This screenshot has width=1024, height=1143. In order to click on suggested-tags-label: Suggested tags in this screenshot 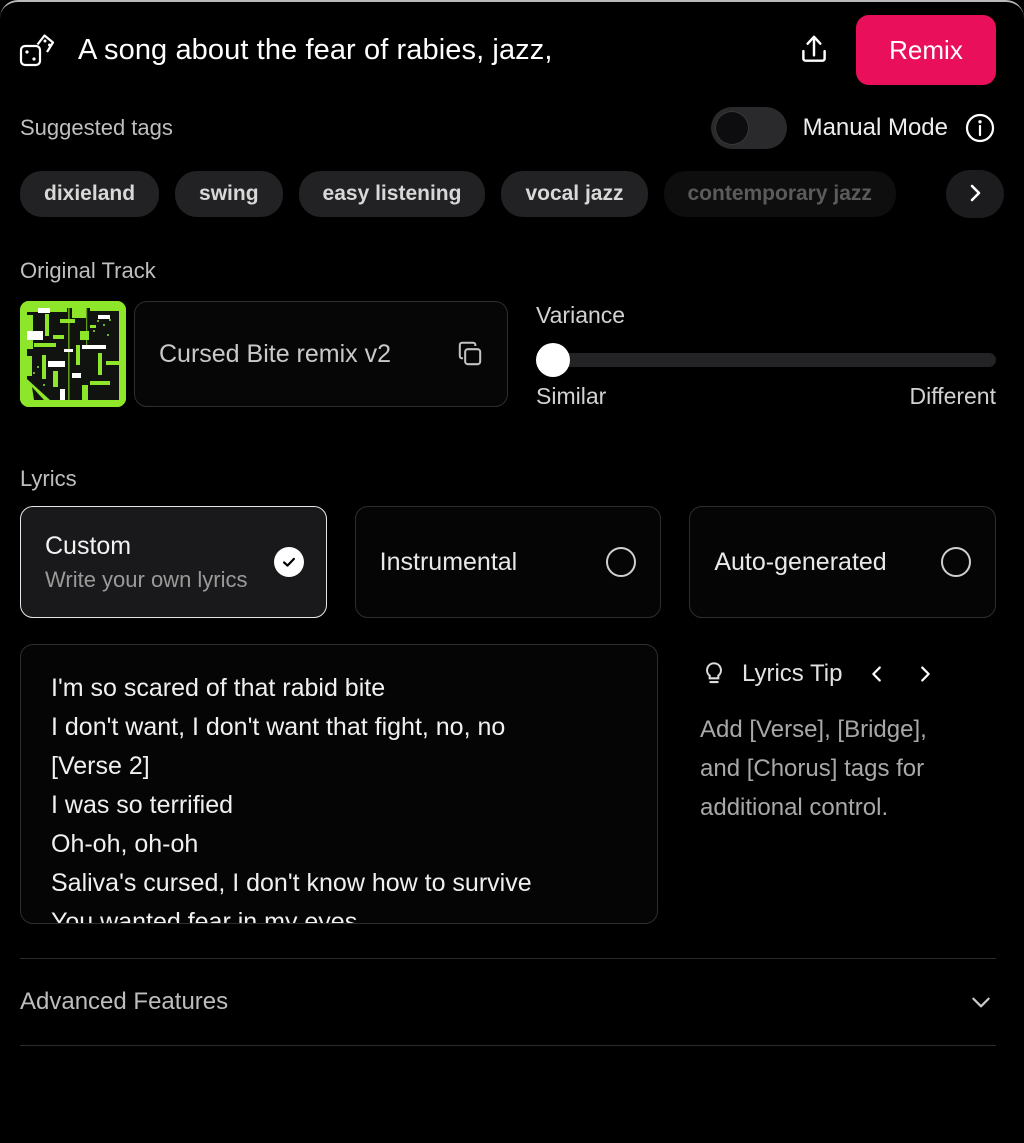, I will do `click(96, 127)`.